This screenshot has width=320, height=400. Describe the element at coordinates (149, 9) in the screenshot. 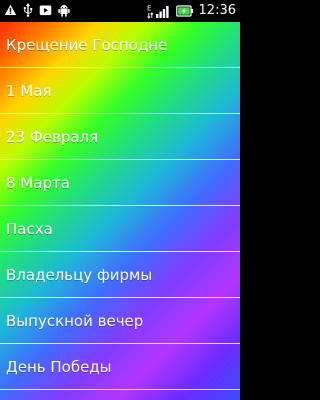

I see `svg-text: E` at that location.